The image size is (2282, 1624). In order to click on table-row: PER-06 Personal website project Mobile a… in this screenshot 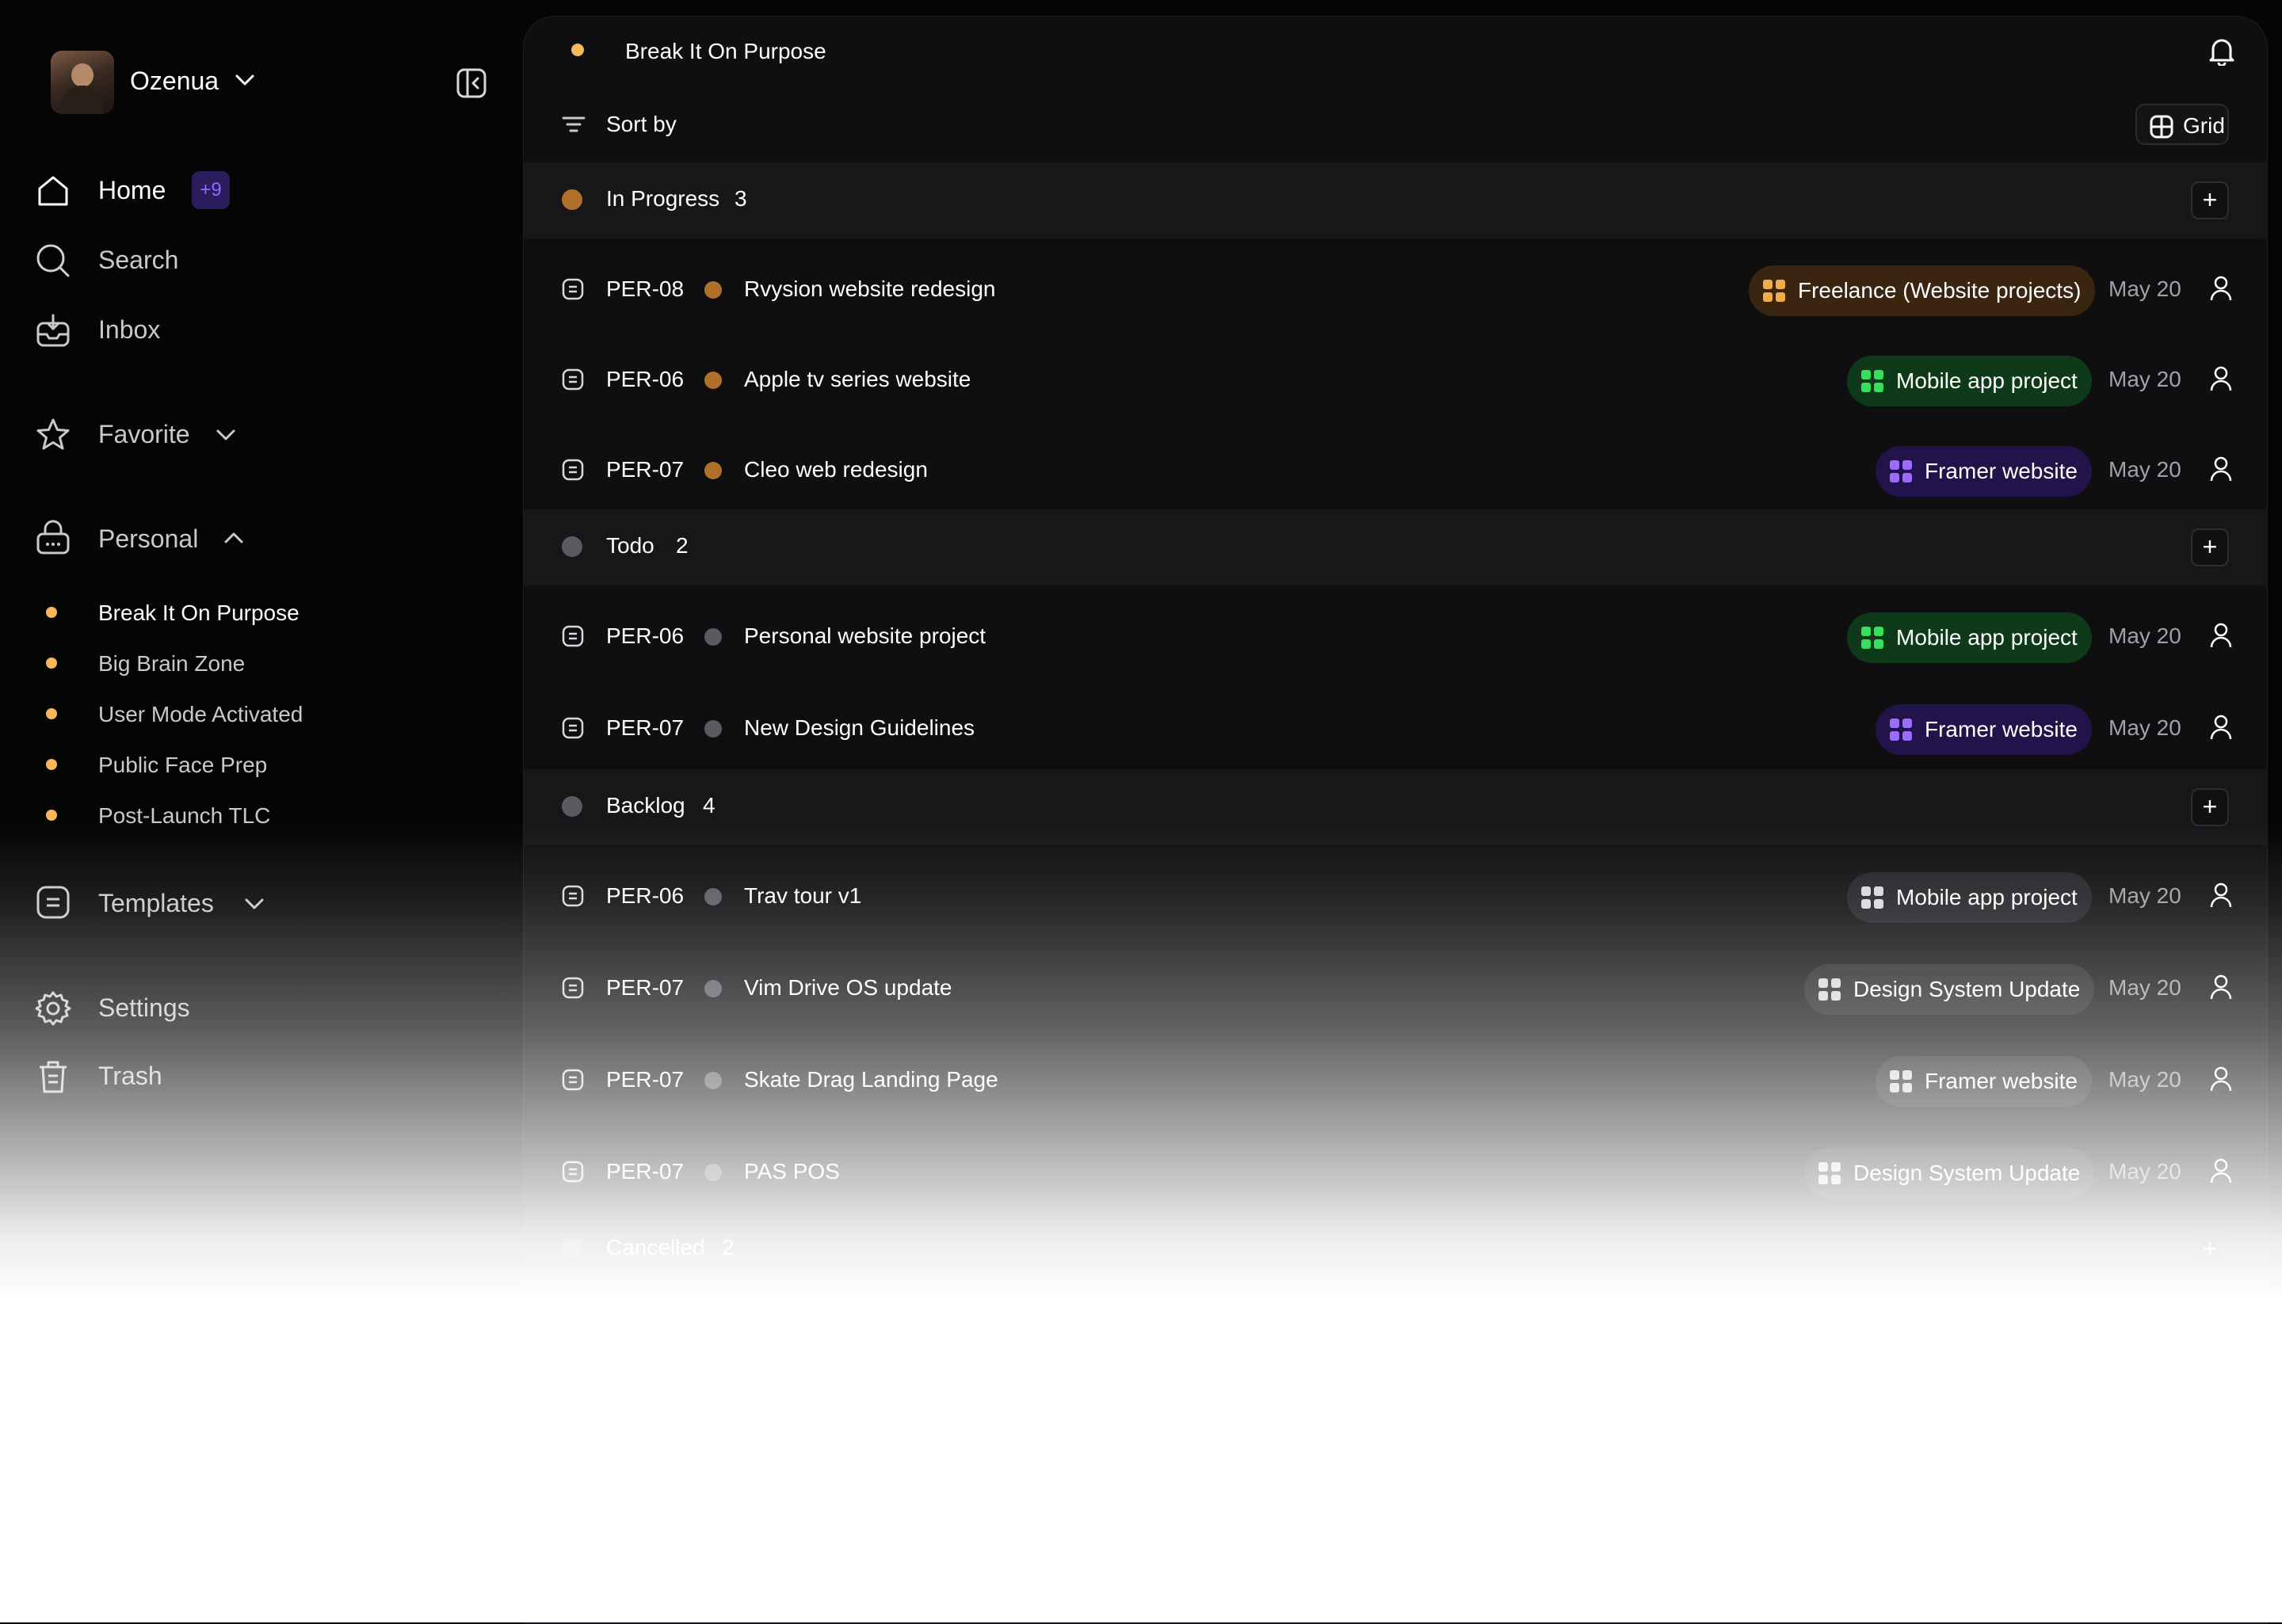, I will do `click(1395, 636)`.